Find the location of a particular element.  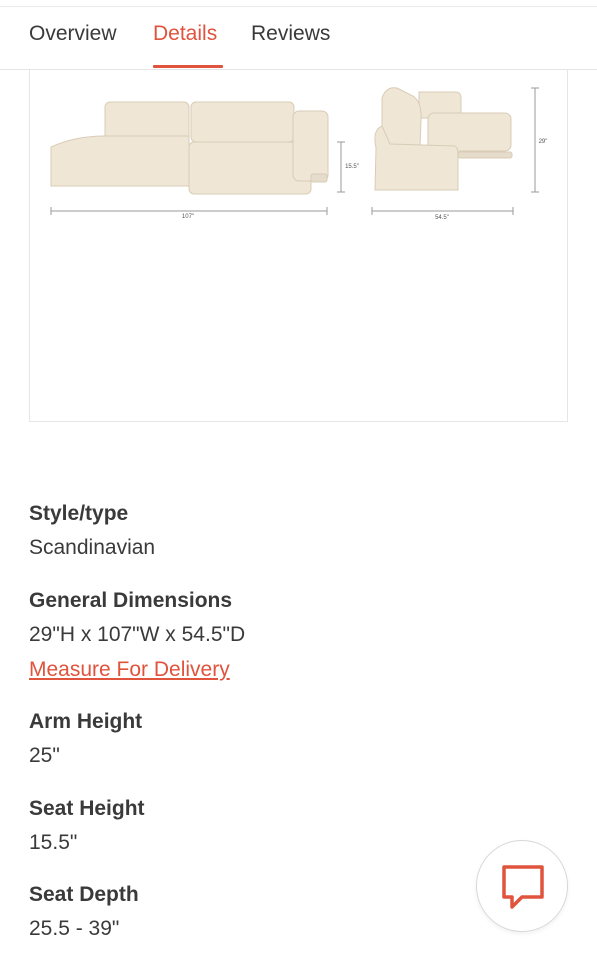

spec-arm-height: Arm Height 25" is located at coordinates (85, 739).